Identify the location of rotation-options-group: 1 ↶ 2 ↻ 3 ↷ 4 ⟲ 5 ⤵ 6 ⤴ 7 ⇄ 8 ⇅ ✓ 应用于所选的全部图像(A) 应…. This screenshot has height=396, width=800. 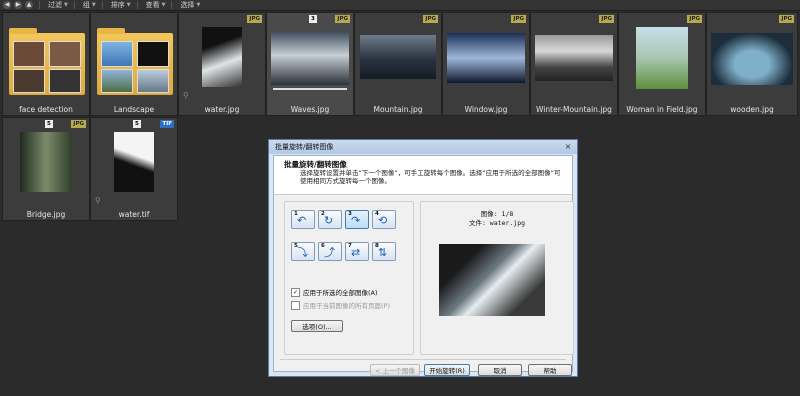
(349, 278).